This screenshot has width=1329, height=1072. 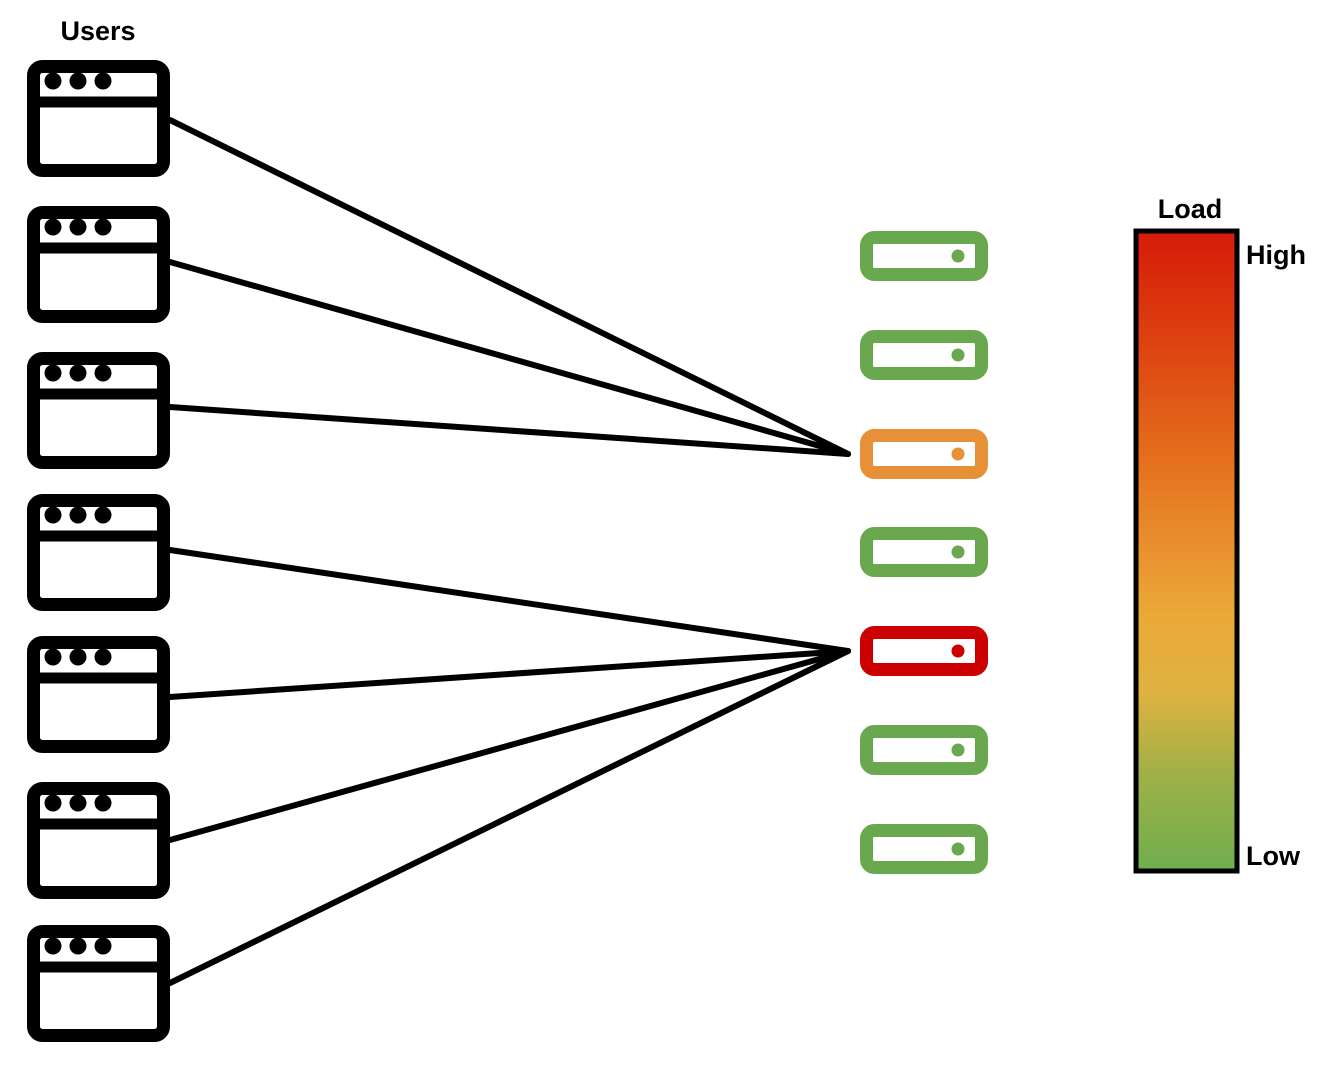 I want to click on servers-group, so click(x=924, y=552).